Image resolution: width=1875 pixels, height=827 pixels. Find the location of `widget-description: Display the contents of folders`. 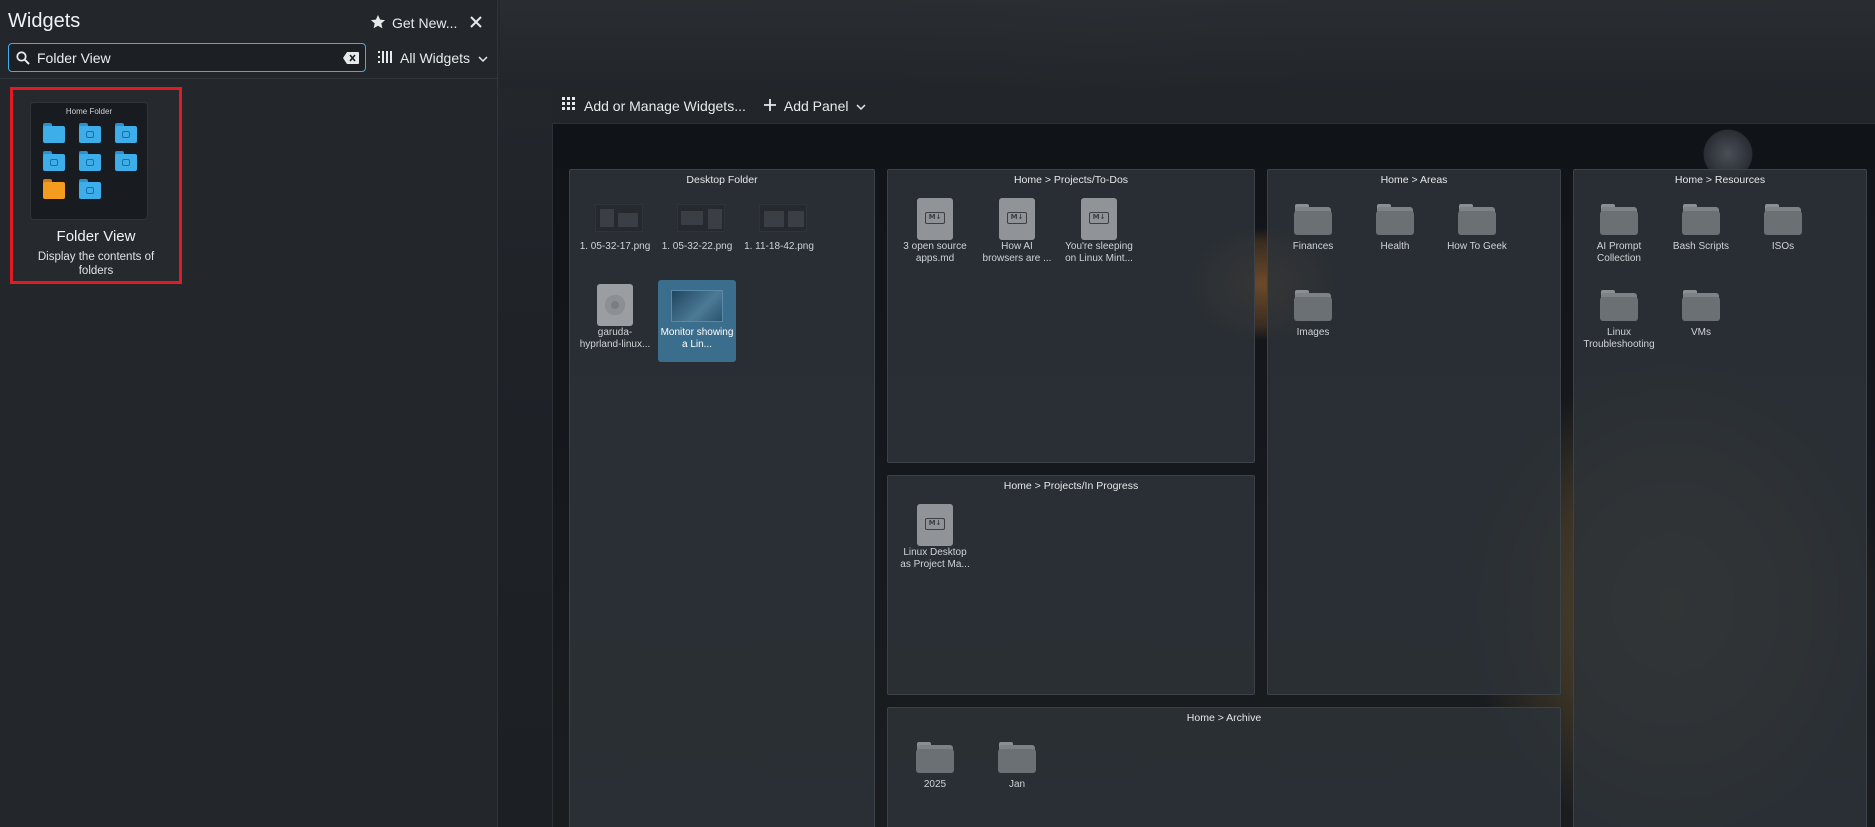

widget-description: Display the contents of folders is located at coordinates (96, 264).